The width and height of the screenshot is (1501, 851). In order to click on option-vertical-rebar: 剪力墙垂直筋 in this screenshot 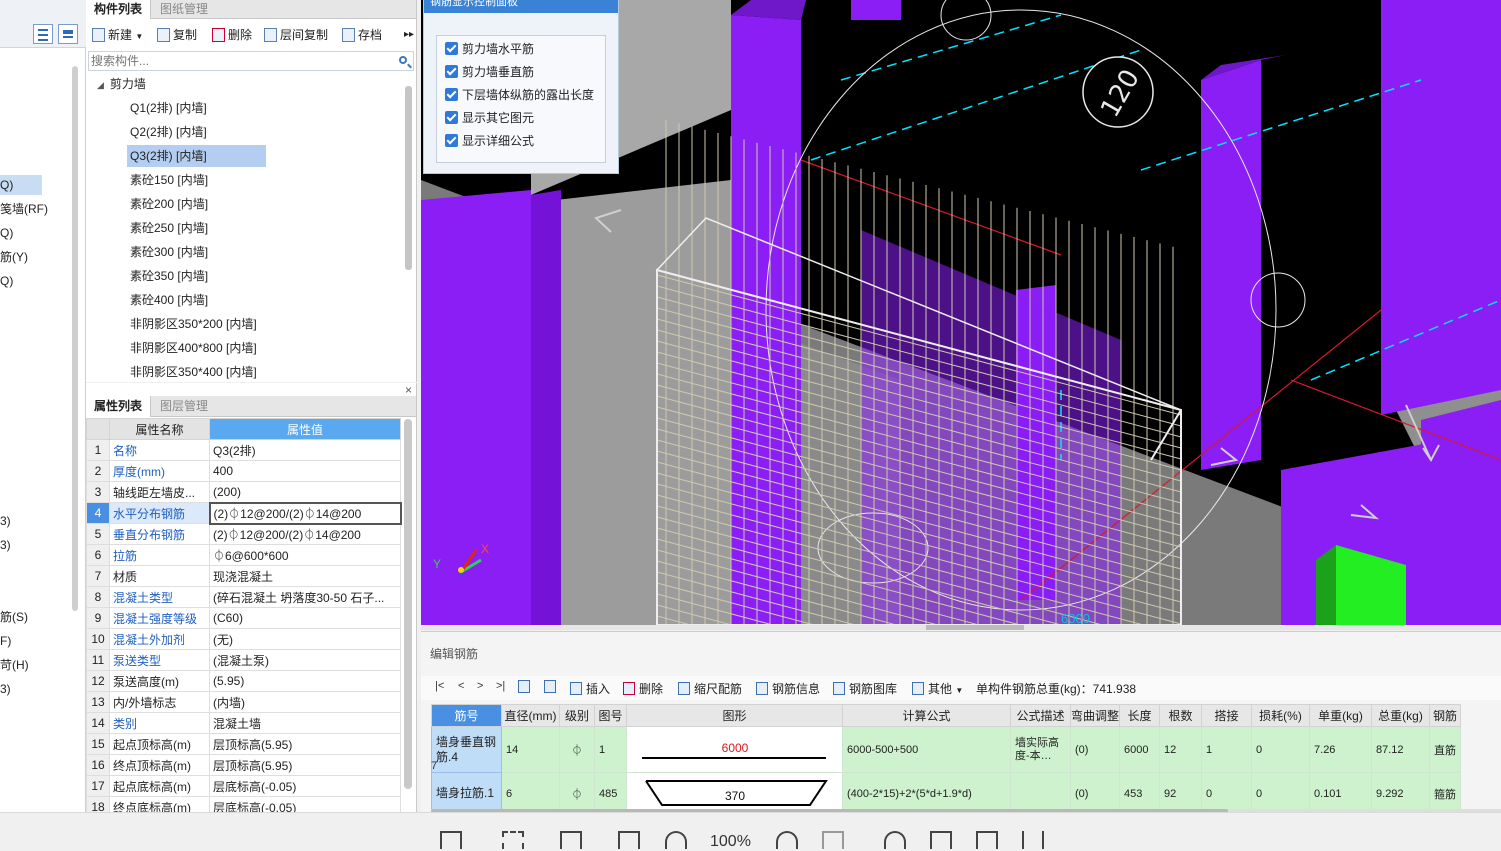, I will do `click(489, 72)`.